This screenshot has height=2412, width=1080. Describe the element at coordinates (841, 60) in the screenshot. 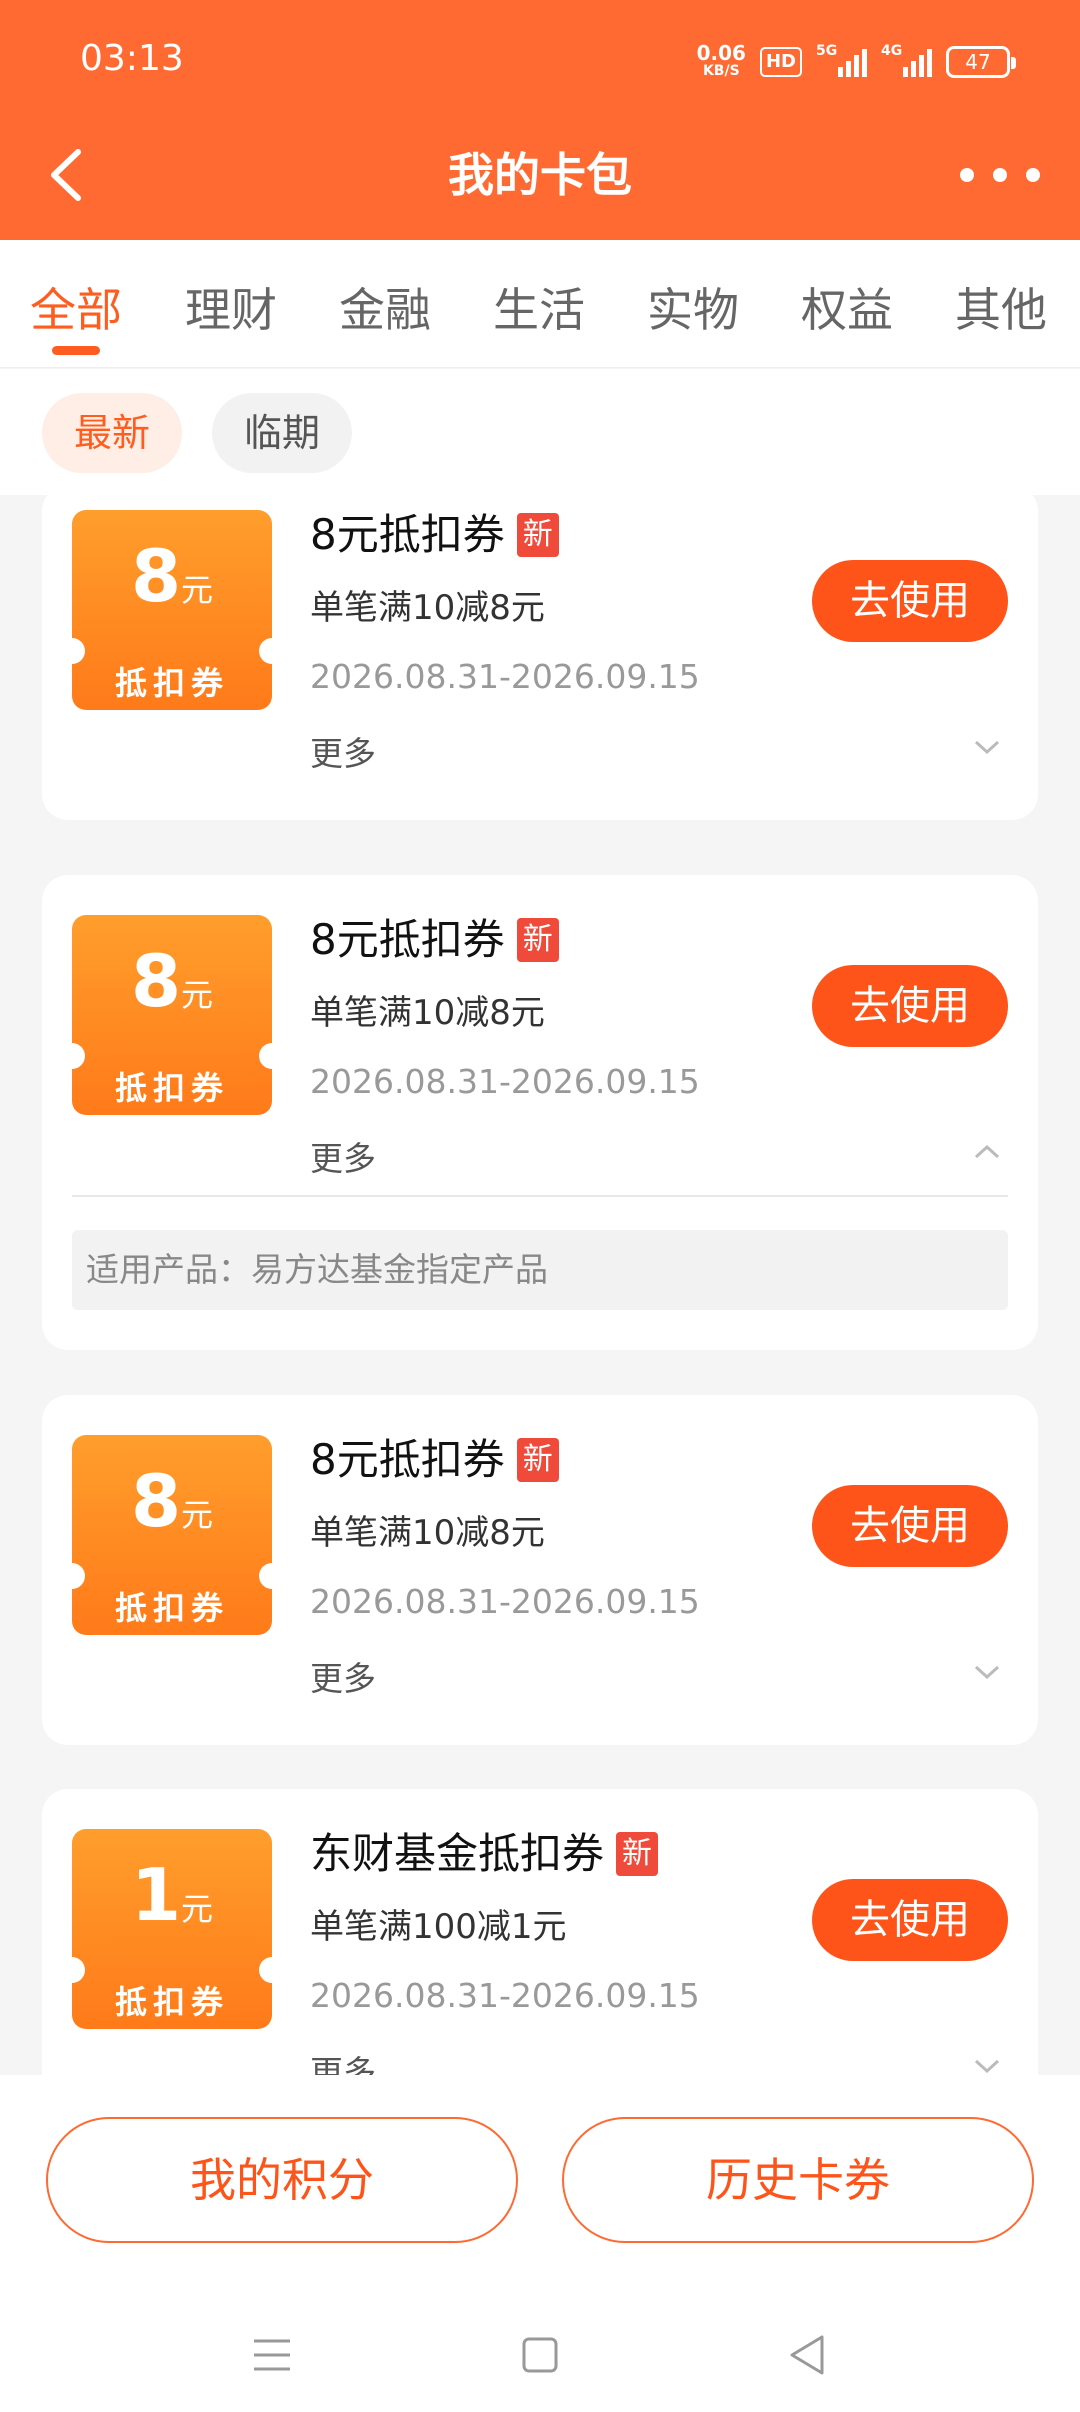

I see `signal-5g-icon: 5G` at that location.